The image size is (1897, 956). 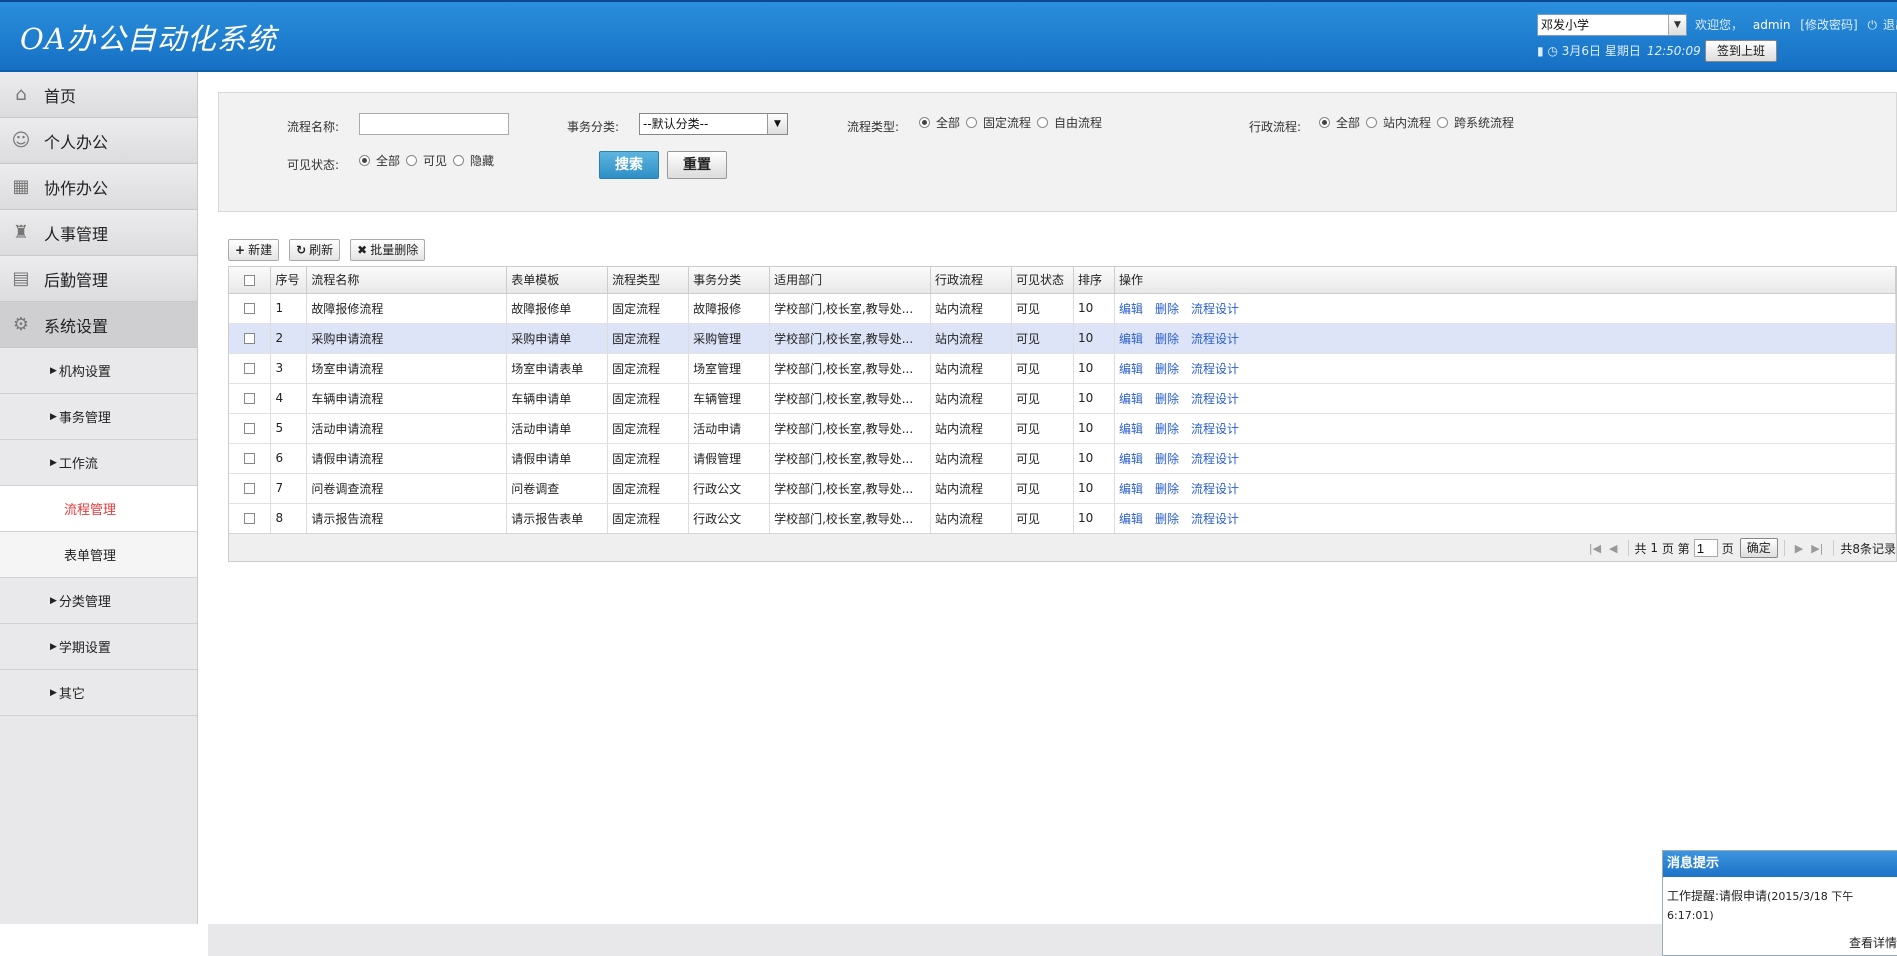 I want to click on sidebar-sub-workflow: ▶ 工作流, so click(x=98, y=463).